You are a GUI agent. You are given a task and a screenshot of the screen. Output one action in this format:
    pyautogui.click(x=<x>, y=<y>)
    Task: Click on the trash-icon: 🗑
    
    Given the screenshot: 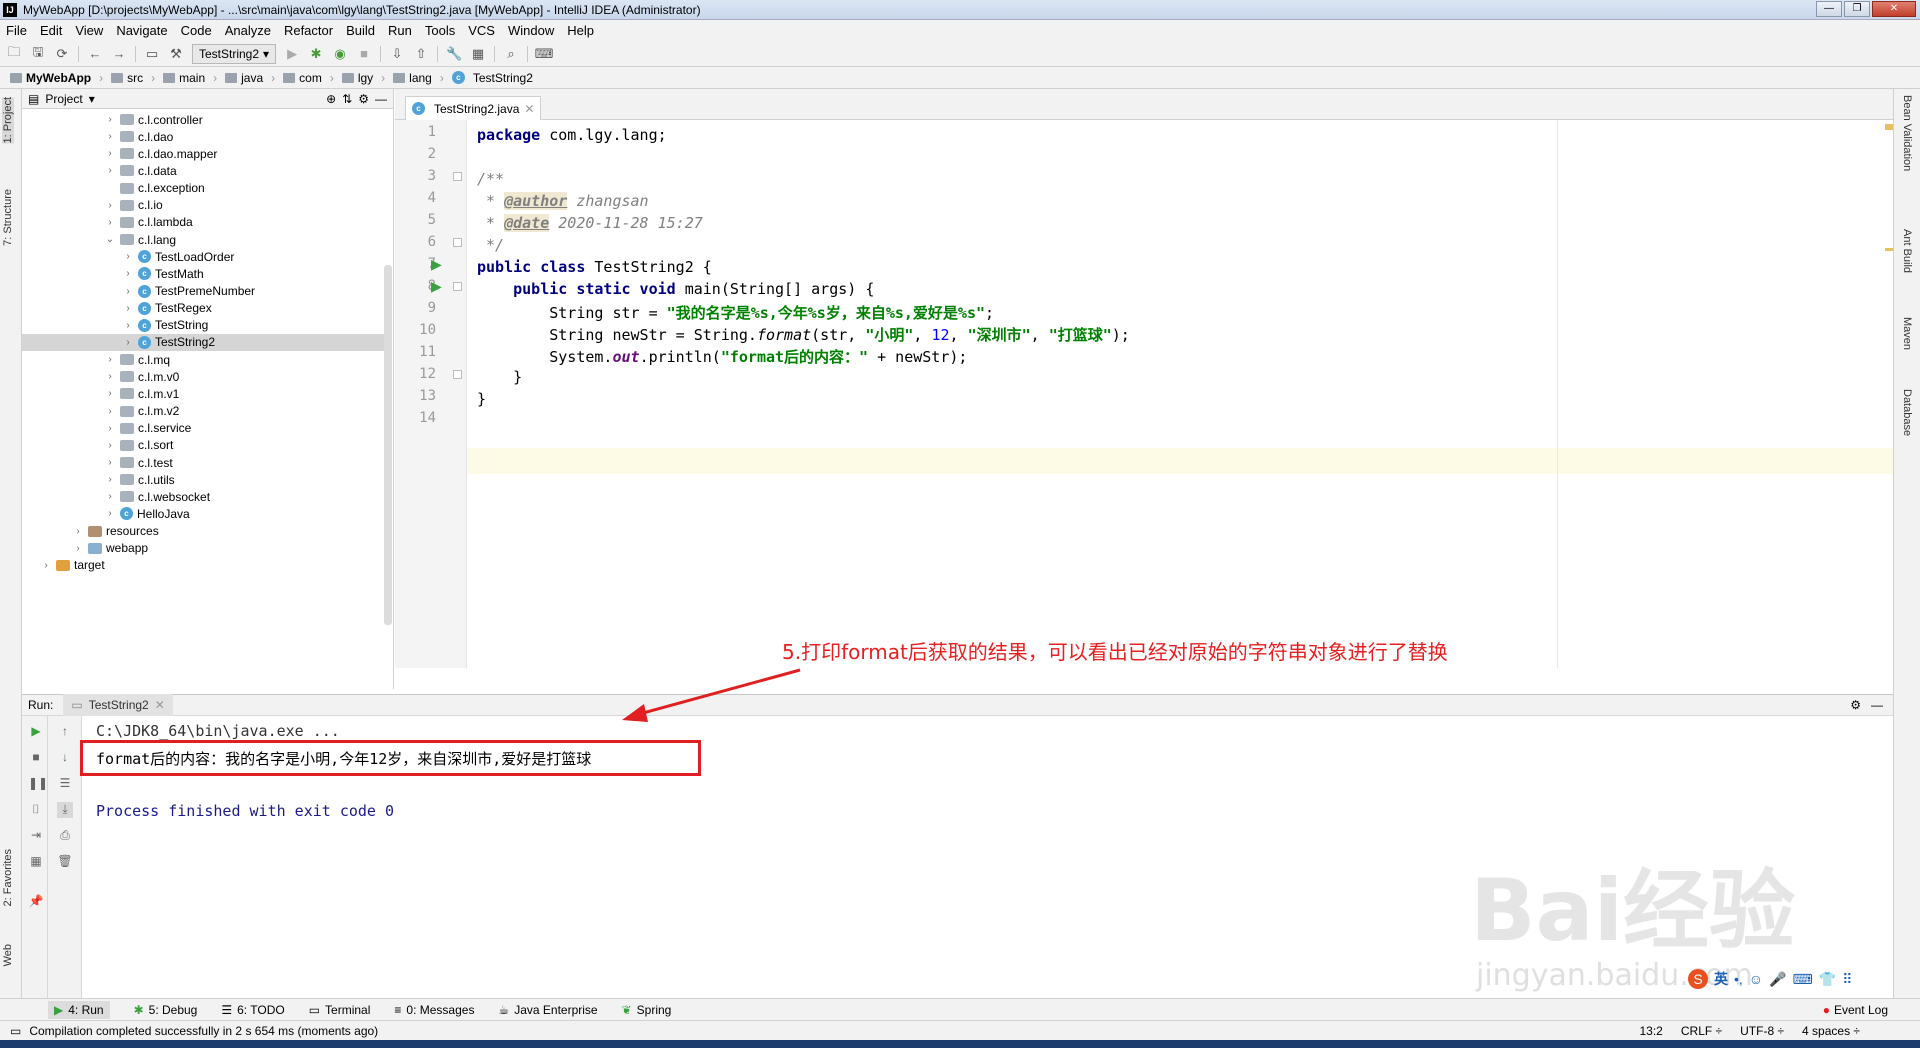 What is the action you would take?
    pyautogui.click(x=65, y=862)
    